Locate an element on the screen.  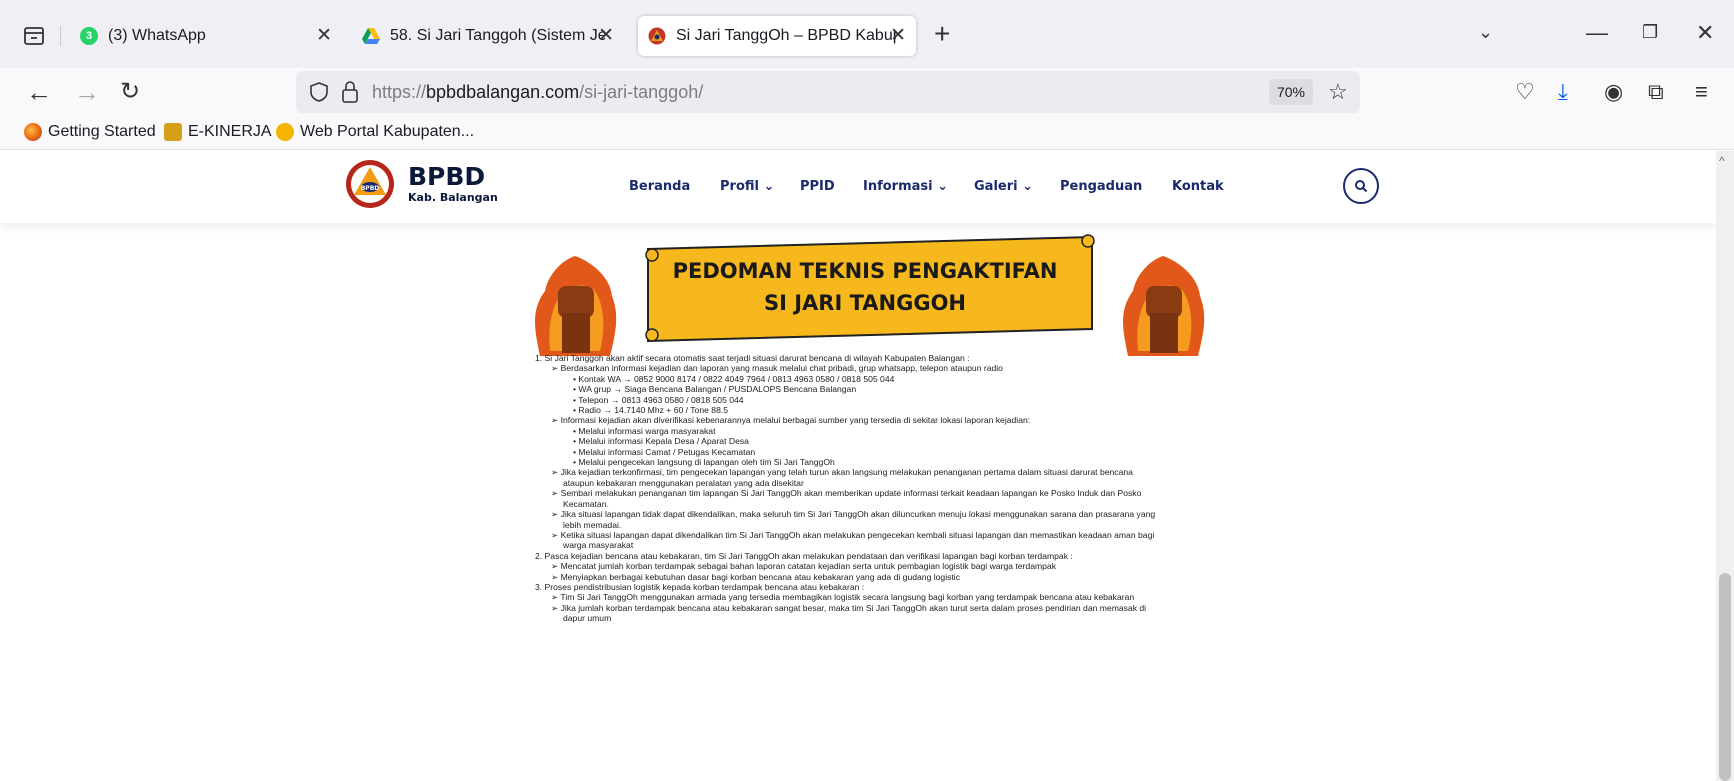
search-icon is located at coordinates (1361, 186).